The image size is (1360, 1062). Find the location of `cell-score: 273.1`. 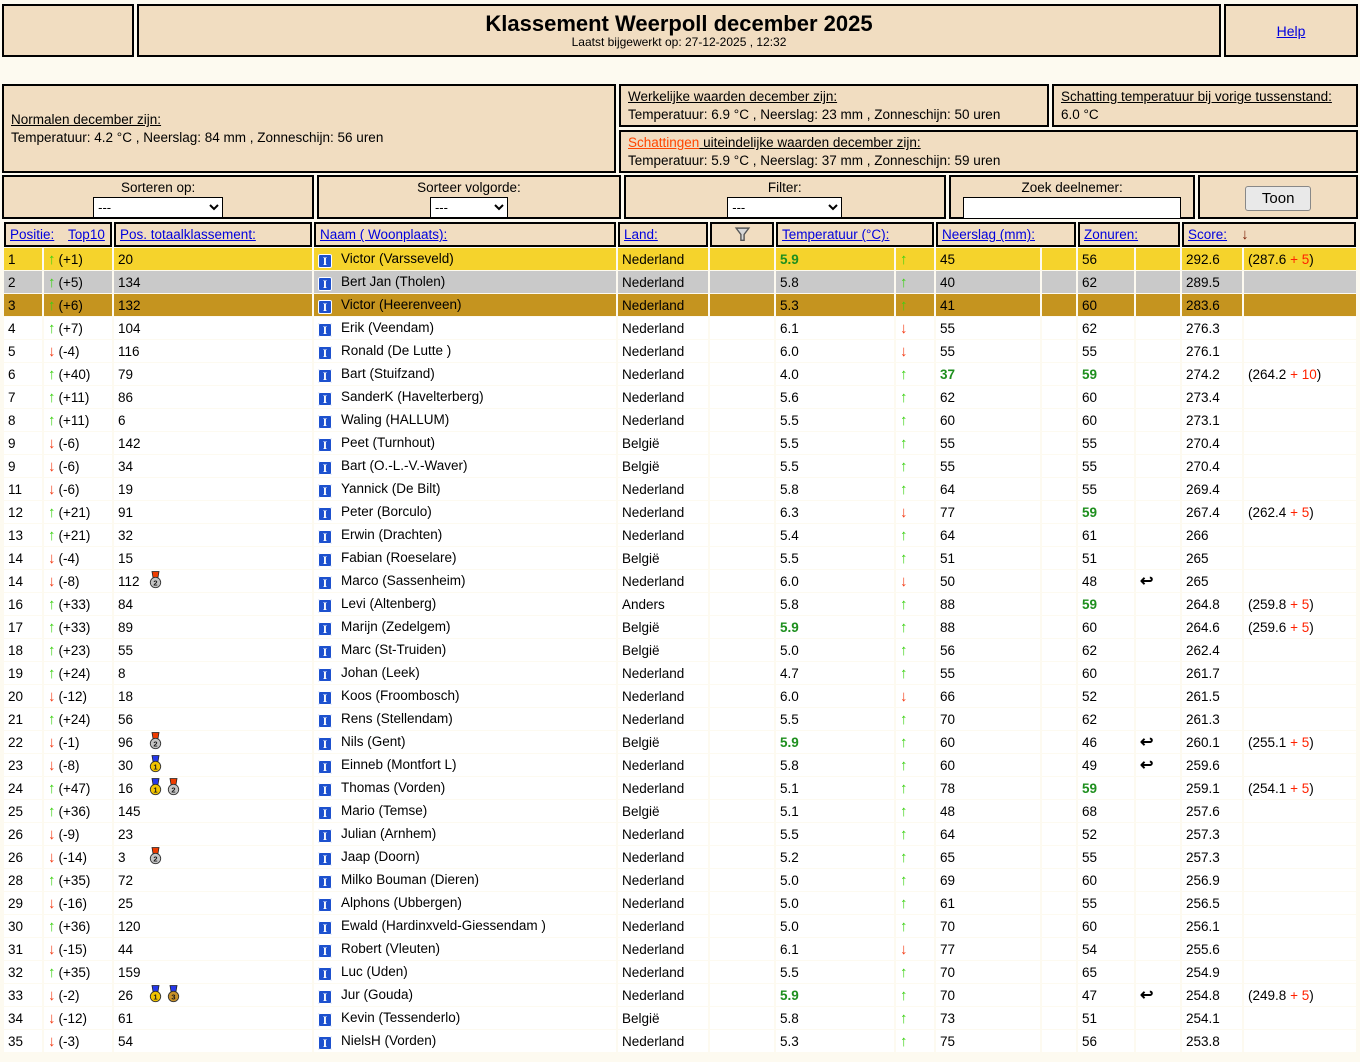

cell-score: 273.1 is located at coordinates (1212, 420).